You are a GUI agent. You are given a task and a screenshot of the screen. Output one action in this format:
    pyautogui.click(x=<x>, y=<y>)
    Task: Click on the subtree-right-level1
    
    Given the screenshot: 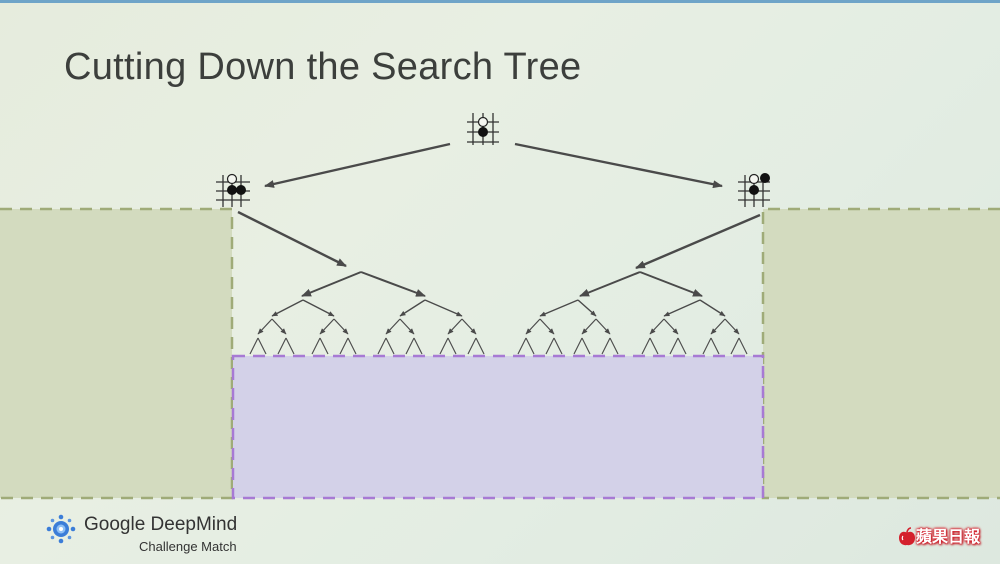 What is the action you would take?
    pyautogui.click(x=641, y=284)
    